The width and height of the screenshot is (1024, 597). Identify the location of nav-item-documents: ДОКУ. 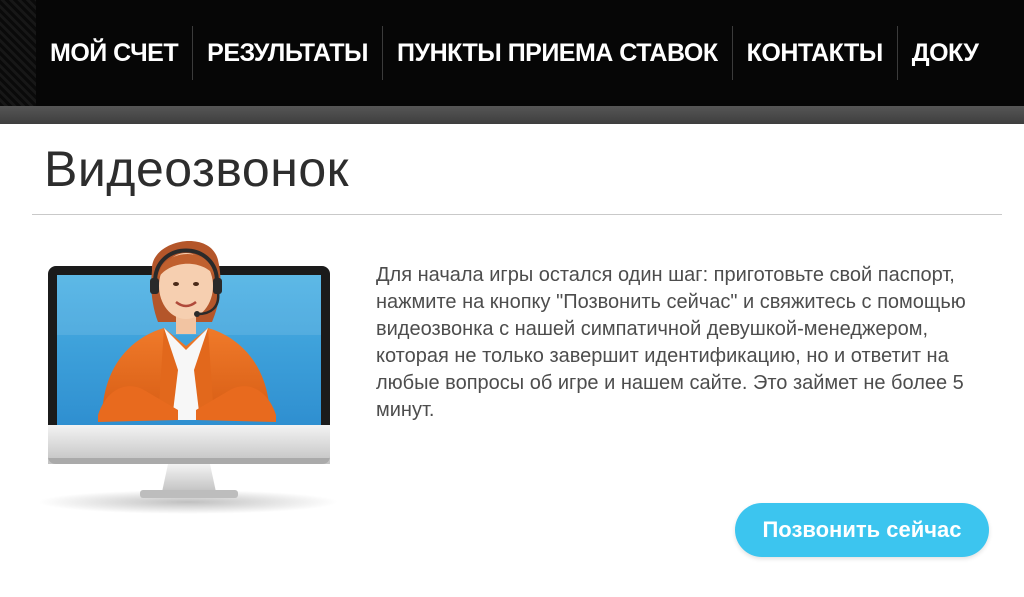
(945, 53).